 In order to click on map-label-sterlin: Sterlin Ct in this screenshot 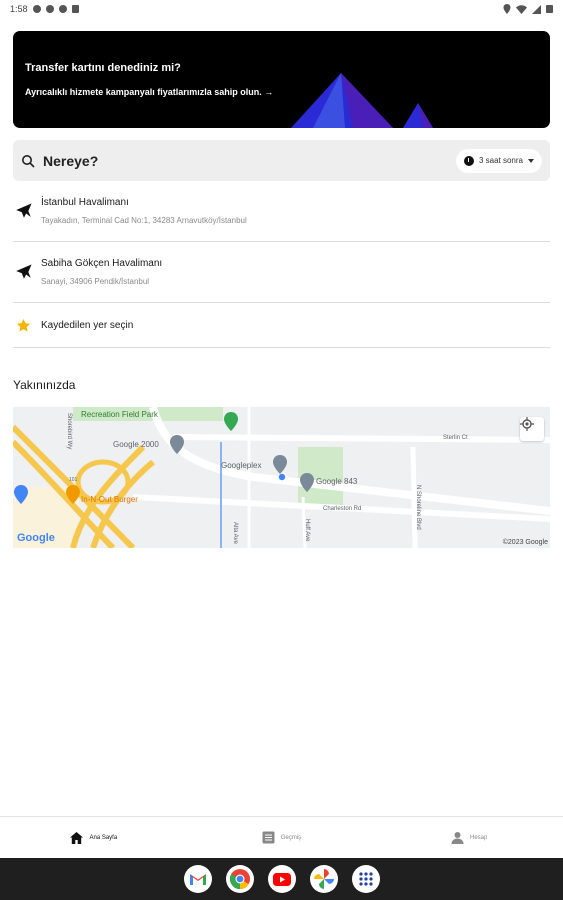, I will do `click(455, 438)`.